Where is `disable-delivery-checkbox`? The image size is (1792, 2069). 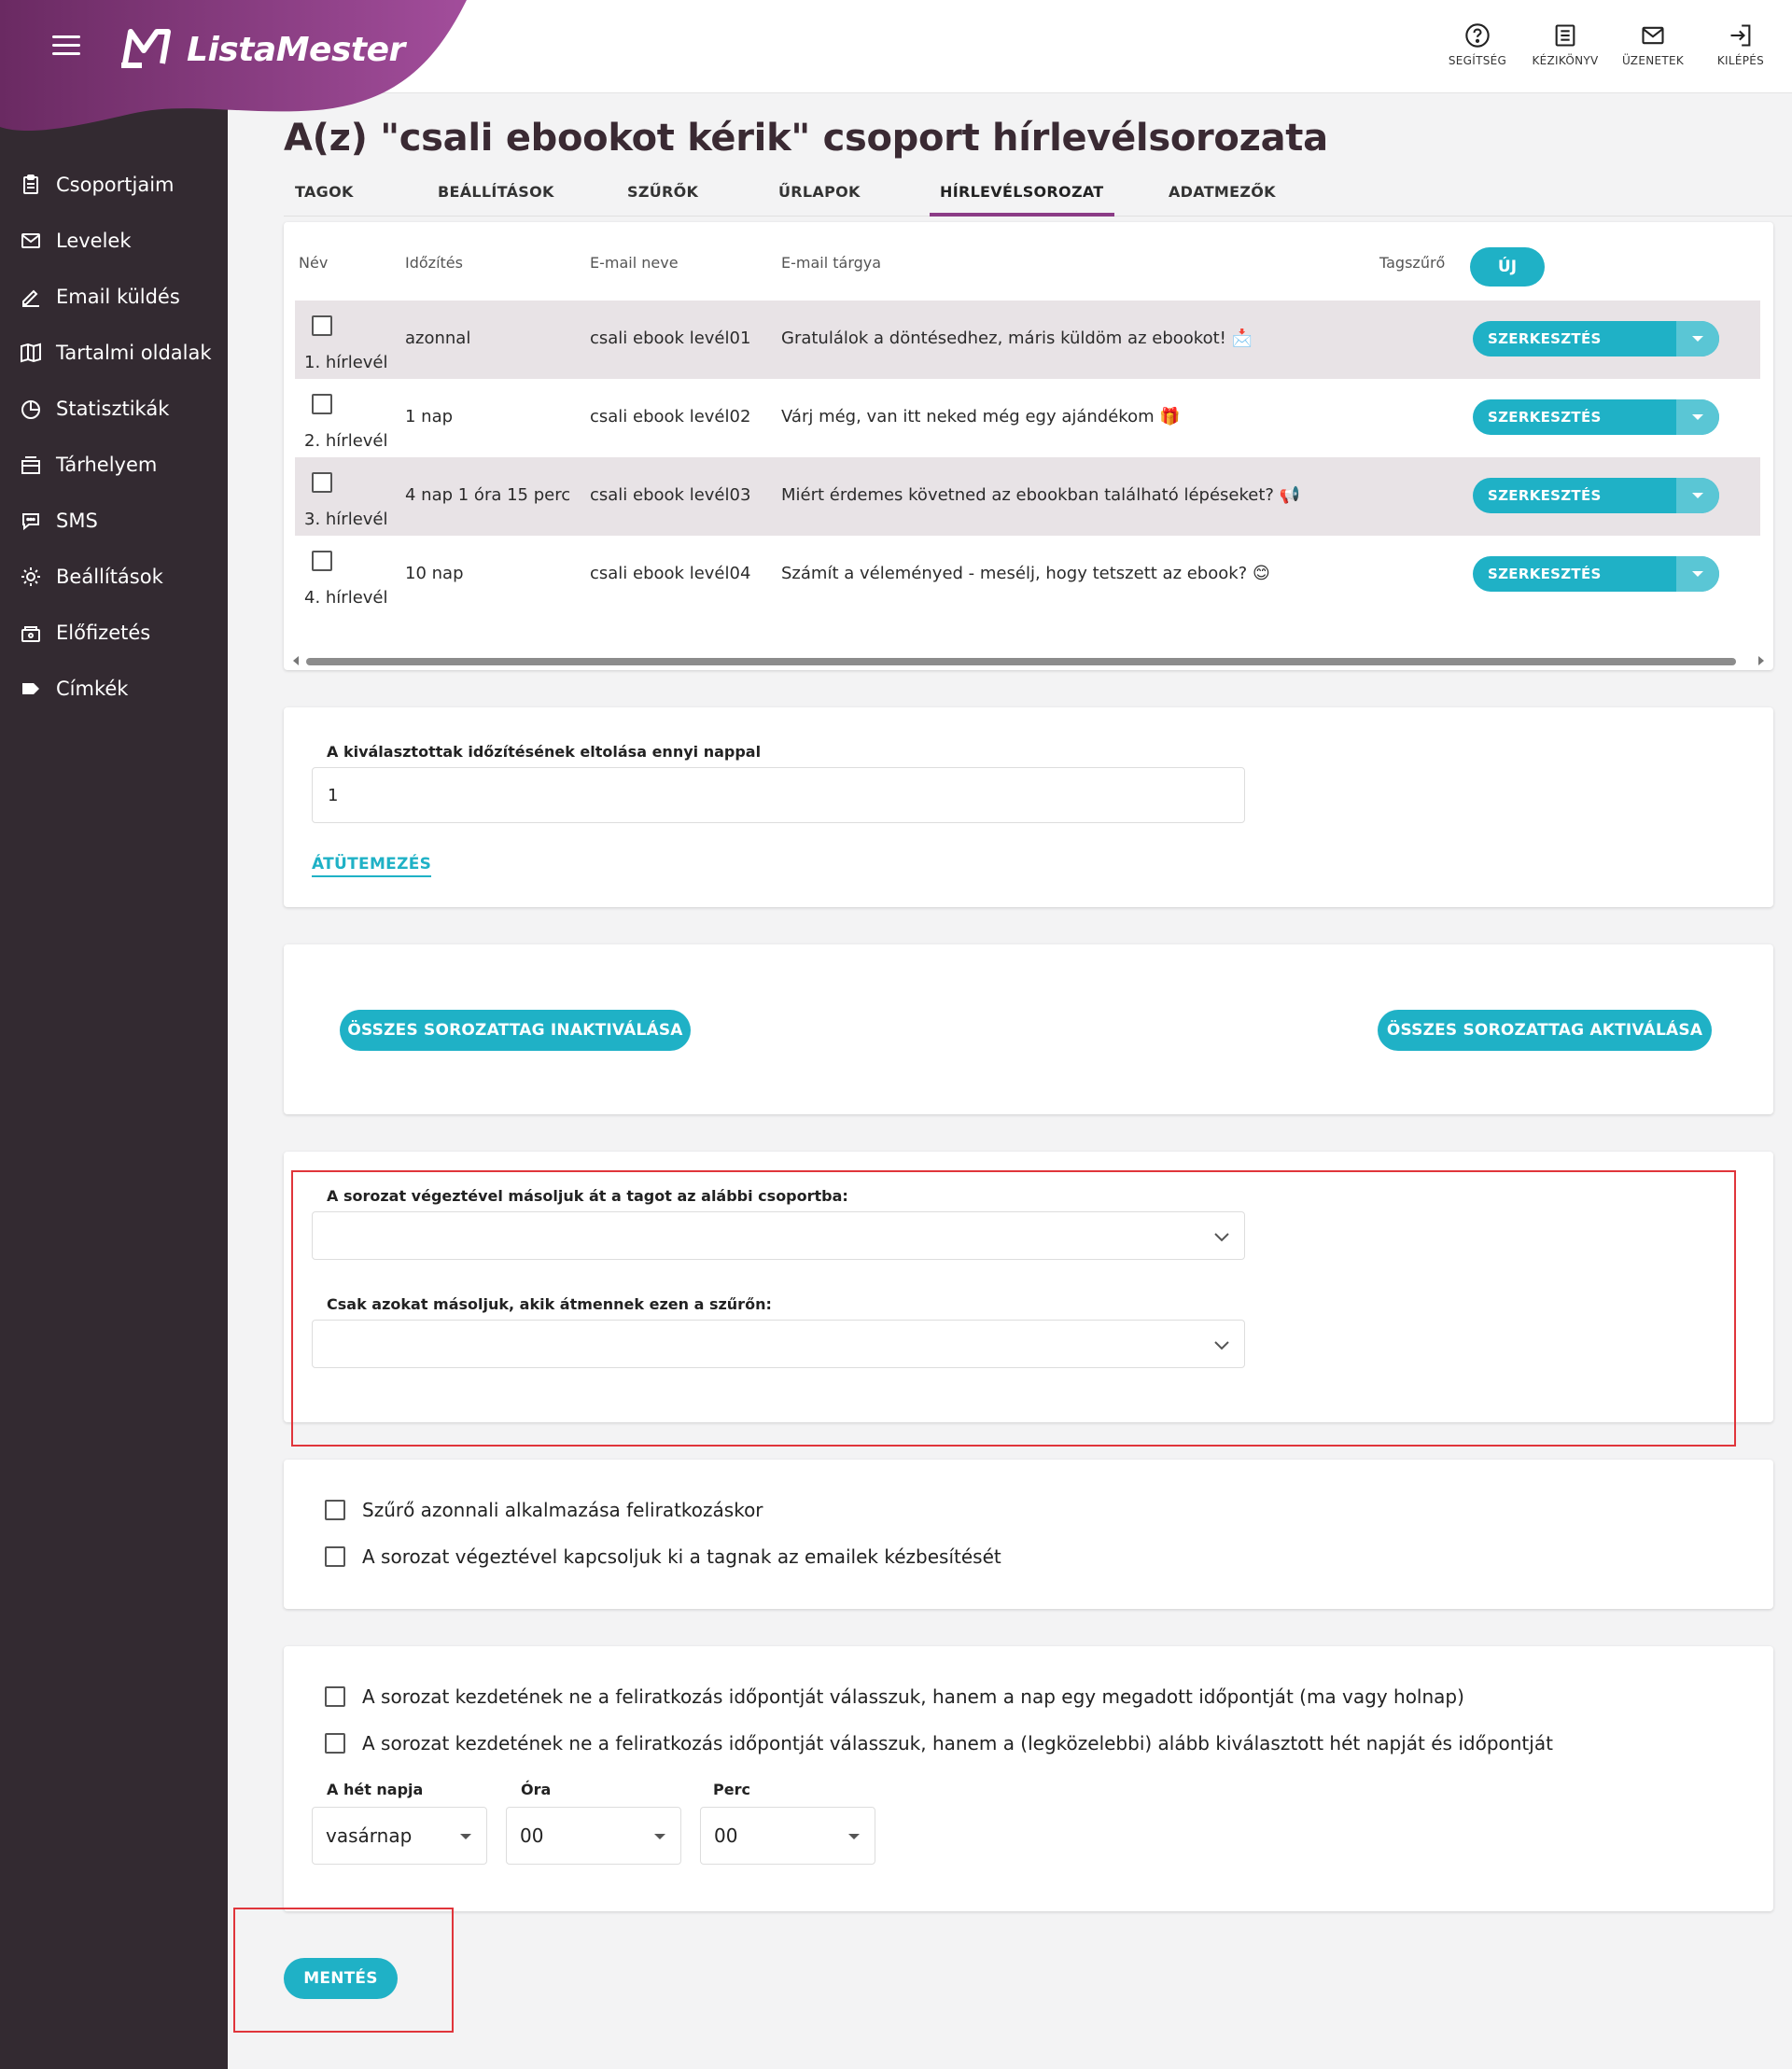
disable-delivery-checkbox is located at coordinates (335, 1556).